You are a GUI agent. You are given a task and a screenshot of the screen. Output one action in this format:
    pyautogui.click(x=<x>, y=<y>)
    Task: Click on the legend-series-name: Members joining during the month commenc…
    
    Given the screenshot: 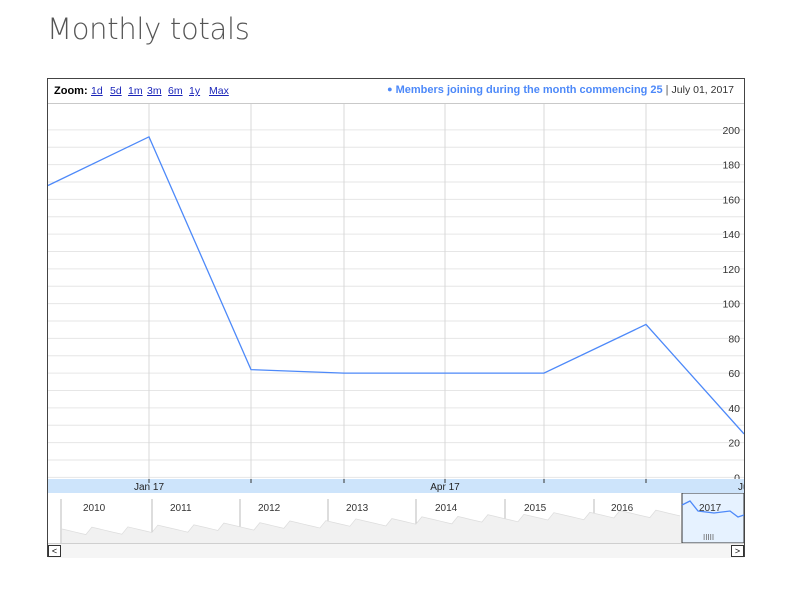 What is the action you would take?
    pyautogui.click(x=529, y=90)
    